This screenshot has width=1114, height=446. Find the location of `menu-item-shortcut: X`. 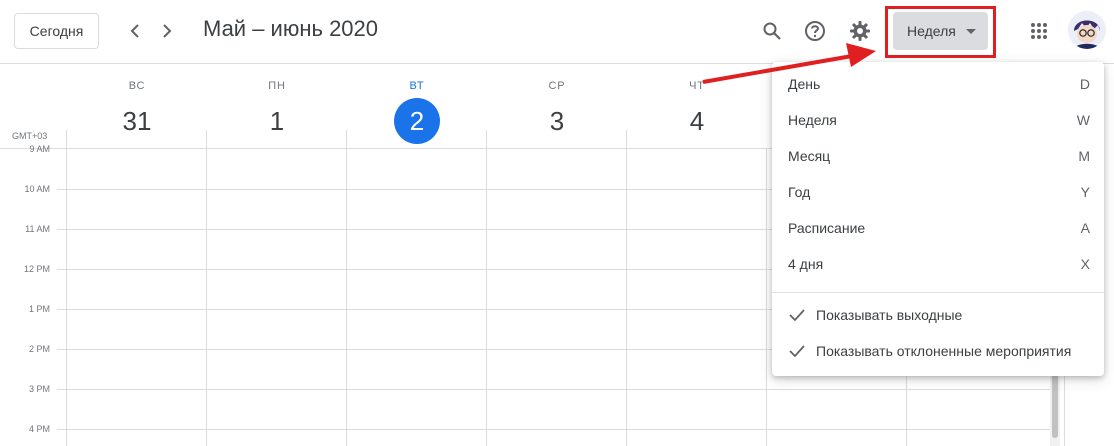

menu-item-shortcut: X is located at coordinates (1085, 264).